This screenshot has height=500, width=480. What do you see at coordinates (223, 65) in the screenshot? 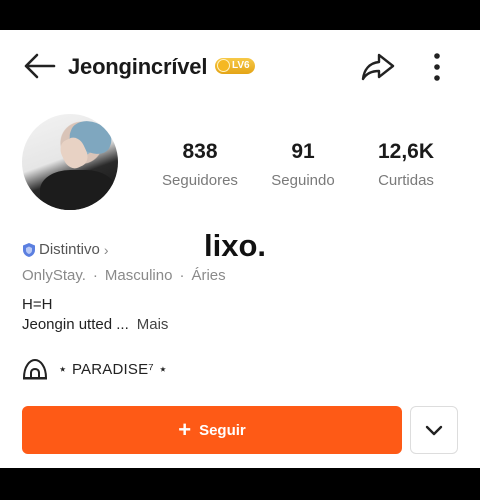
I see `level-badge-icon` at bounding box center [223, 65].